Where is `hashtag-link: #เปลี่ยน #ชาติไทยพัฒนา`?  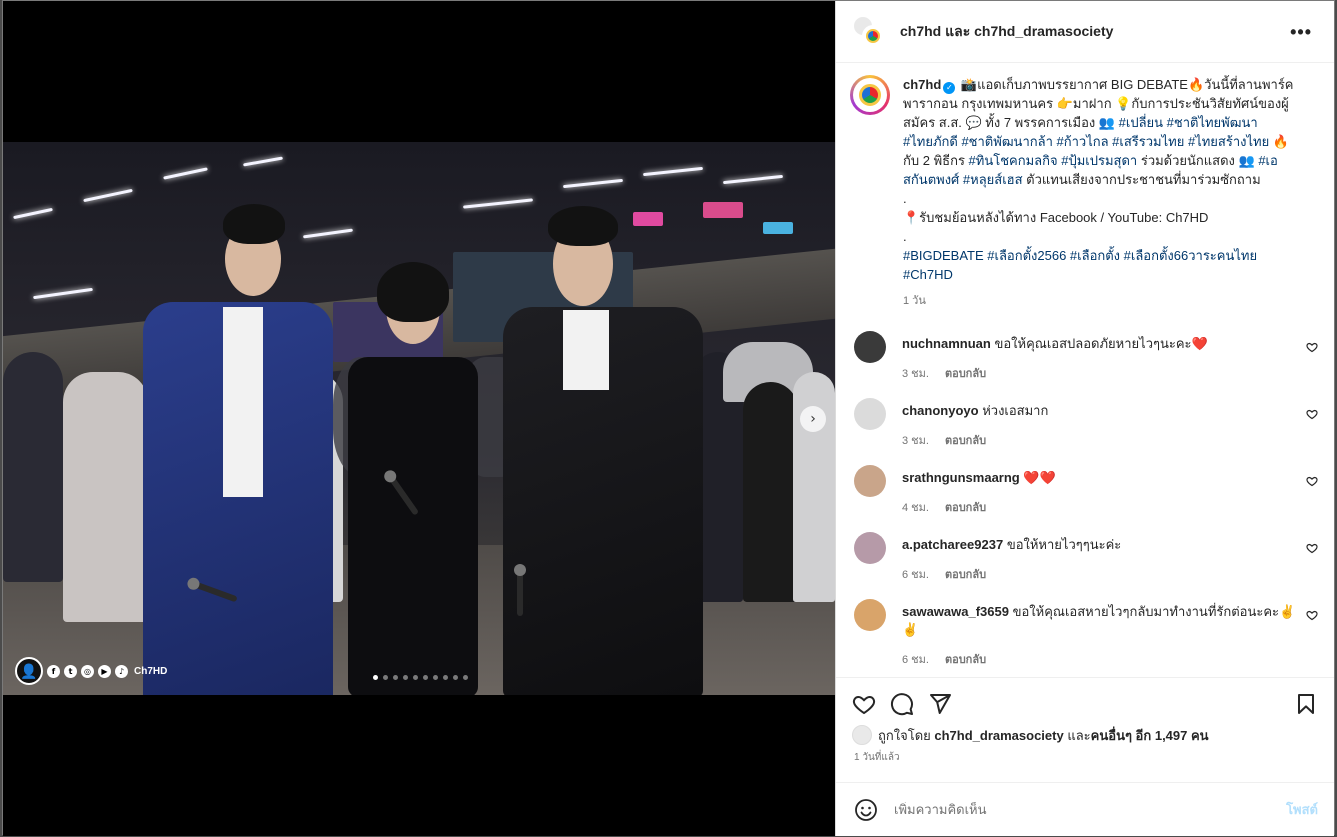
hashtag-link: #เปลี่ยน #ชาติไทยพัฒนา is located at coordinates (1188, 122).